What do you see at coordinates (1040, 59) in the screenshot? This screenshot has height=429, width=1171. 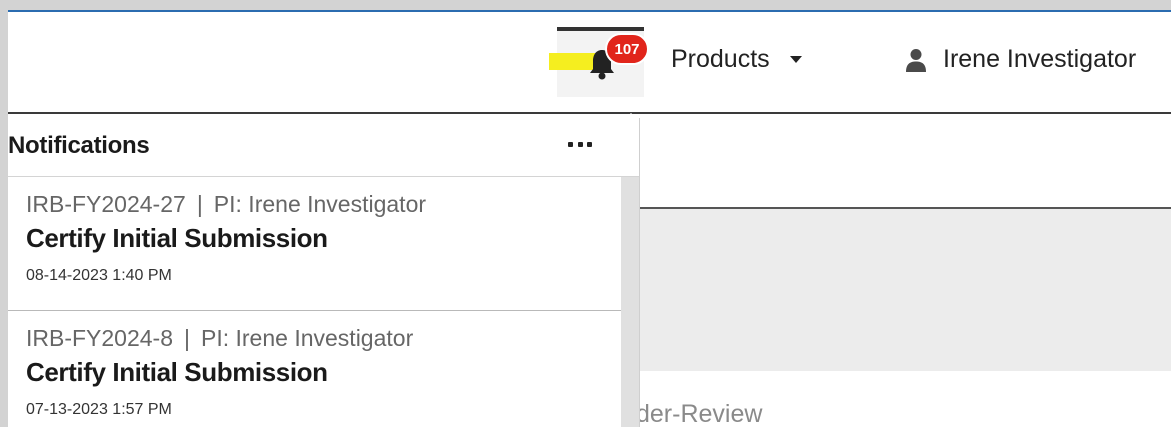 I see `user-name: Irene Investigator` at bounding box center [1040, 59].